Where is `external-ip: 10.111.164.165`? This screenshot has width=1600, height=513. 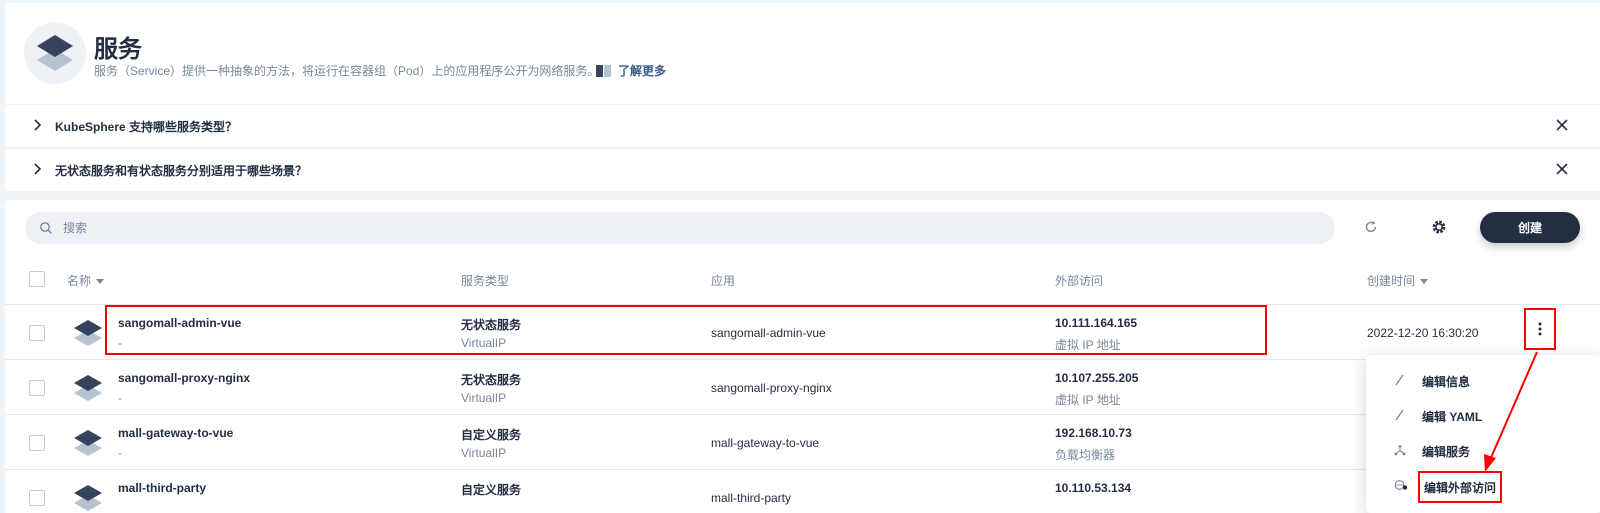
external-ip: 10.111.164.165 is located at coordinates (1096, 323).